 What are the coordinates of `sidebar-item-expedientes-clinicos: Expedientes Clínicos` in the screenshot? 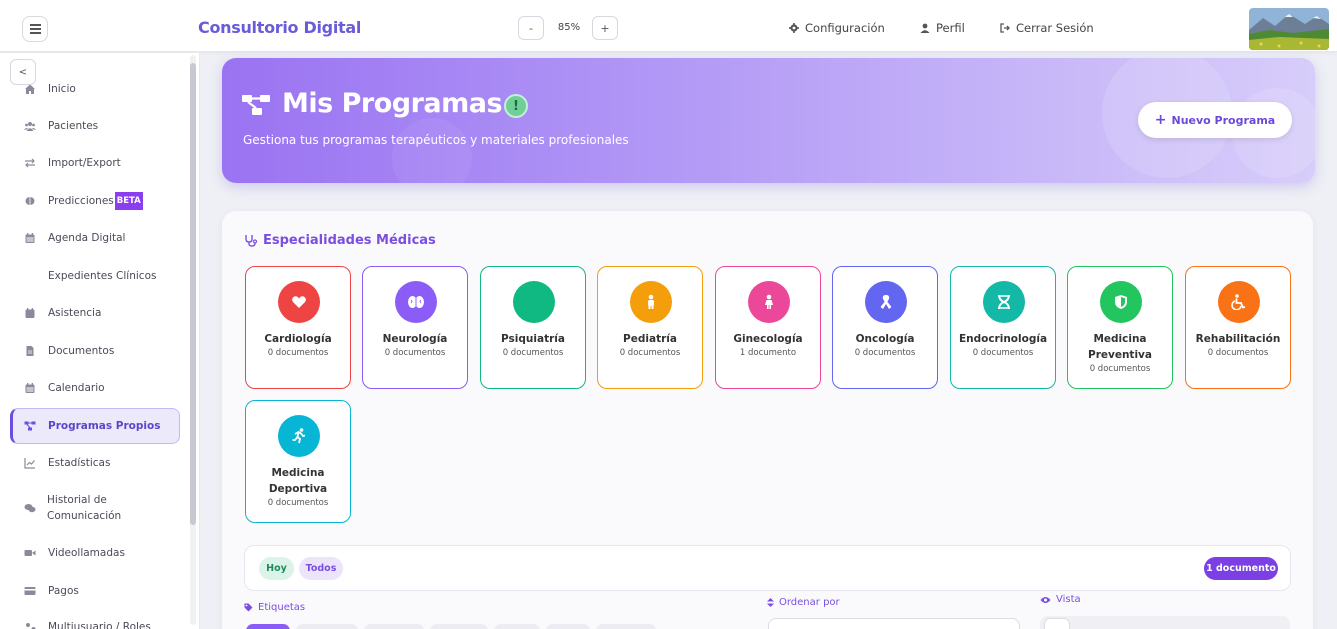 It's located at (95, 276).